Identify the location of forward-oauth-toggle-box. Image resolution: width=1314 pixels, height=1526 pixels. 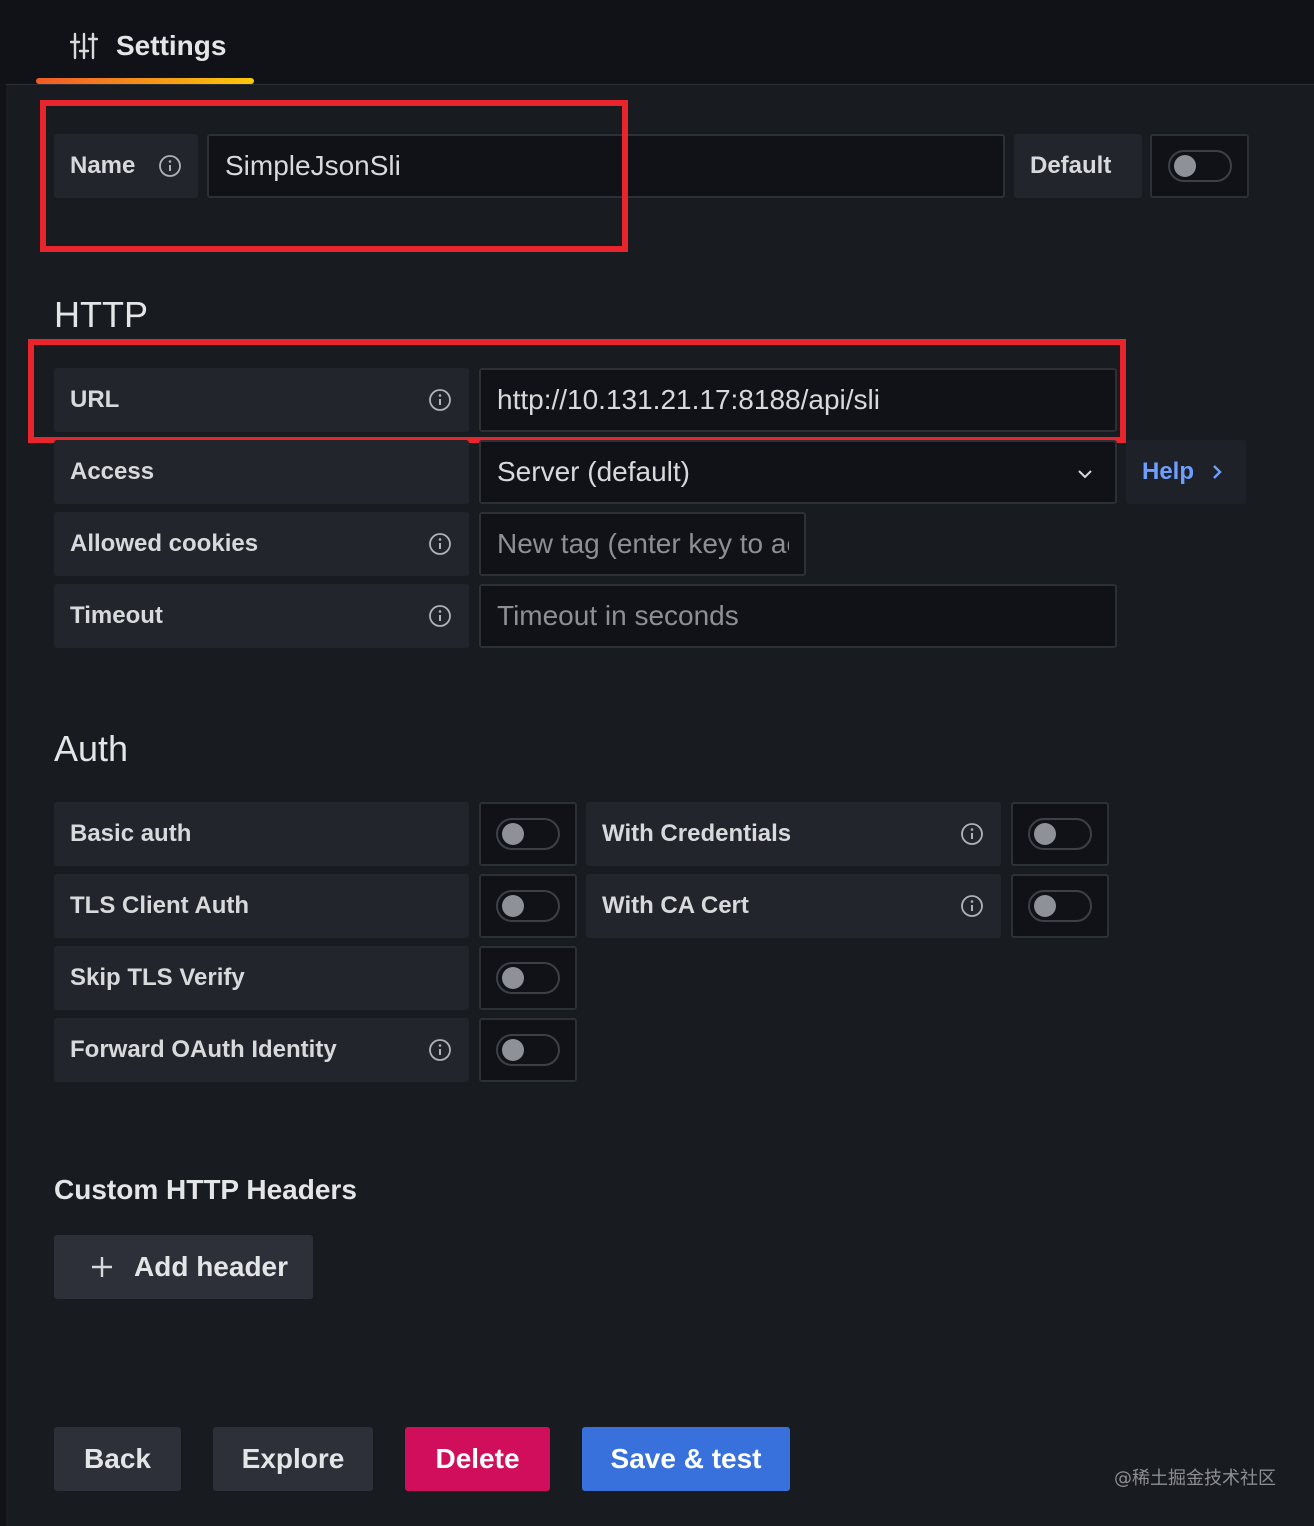
(528, 1050).